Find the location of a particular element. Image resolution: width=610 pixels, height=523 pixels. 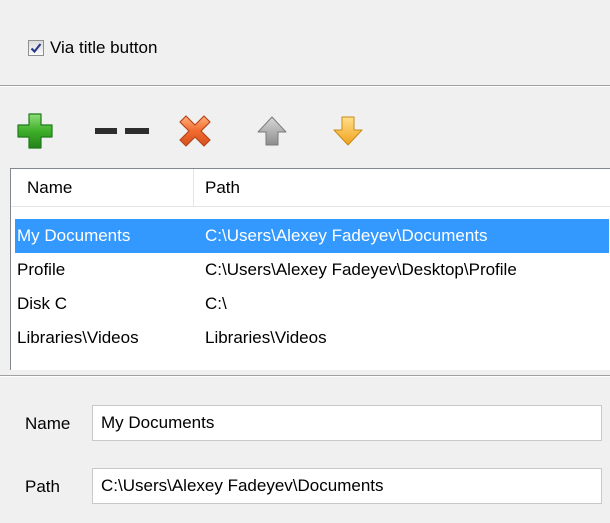

row-path: C:\ is located at coordinates (216, 303).